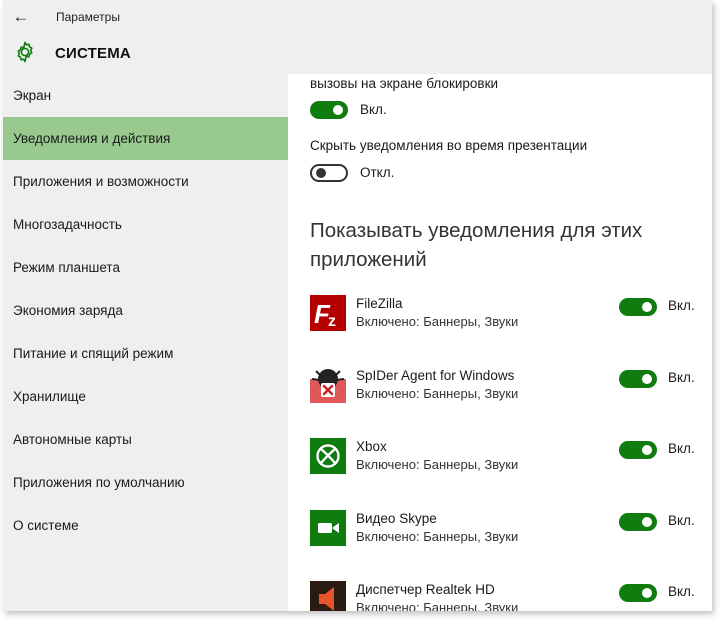 This screenshot has width=725, height=629. Describe the element at coordinates (638, 522) in the screenshot. I see `app-toggle-skype-video` at that location.